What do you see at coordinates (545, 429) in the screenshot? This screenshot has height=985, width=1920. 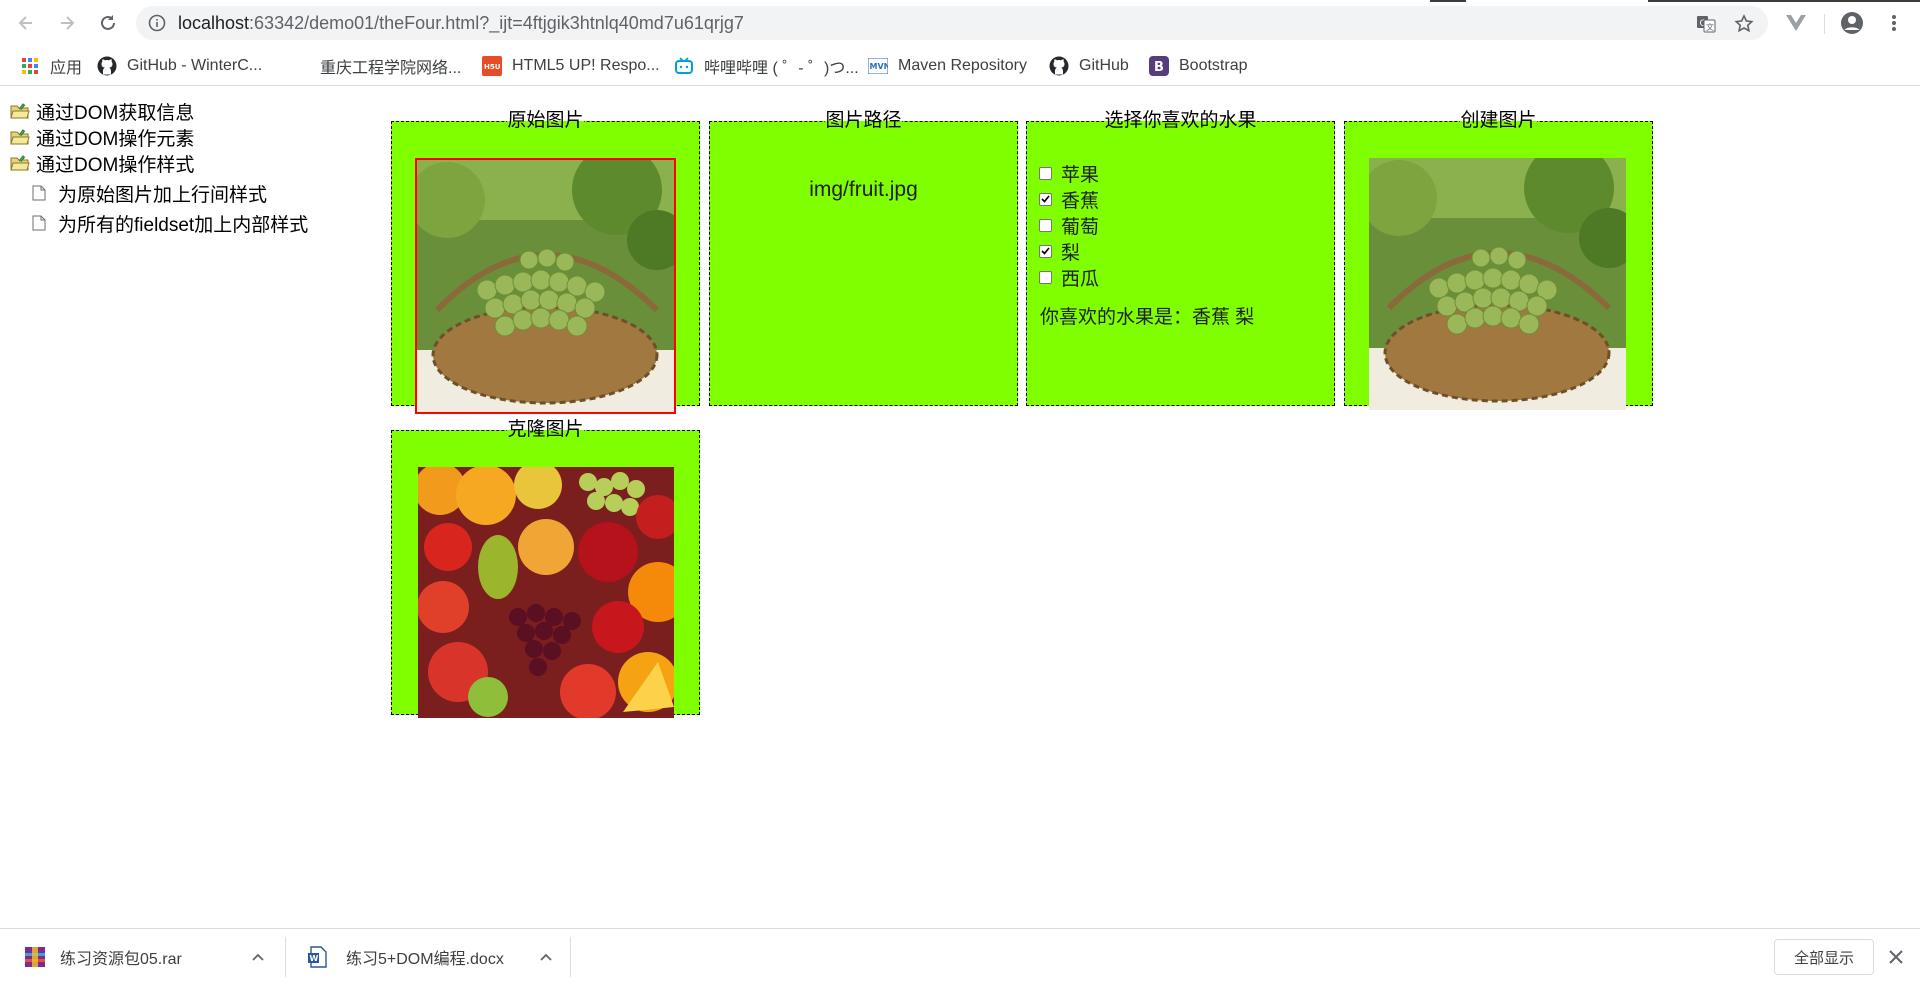 I see `legend-cloned-image: 克隆图片` at bounding box center [545, 429].